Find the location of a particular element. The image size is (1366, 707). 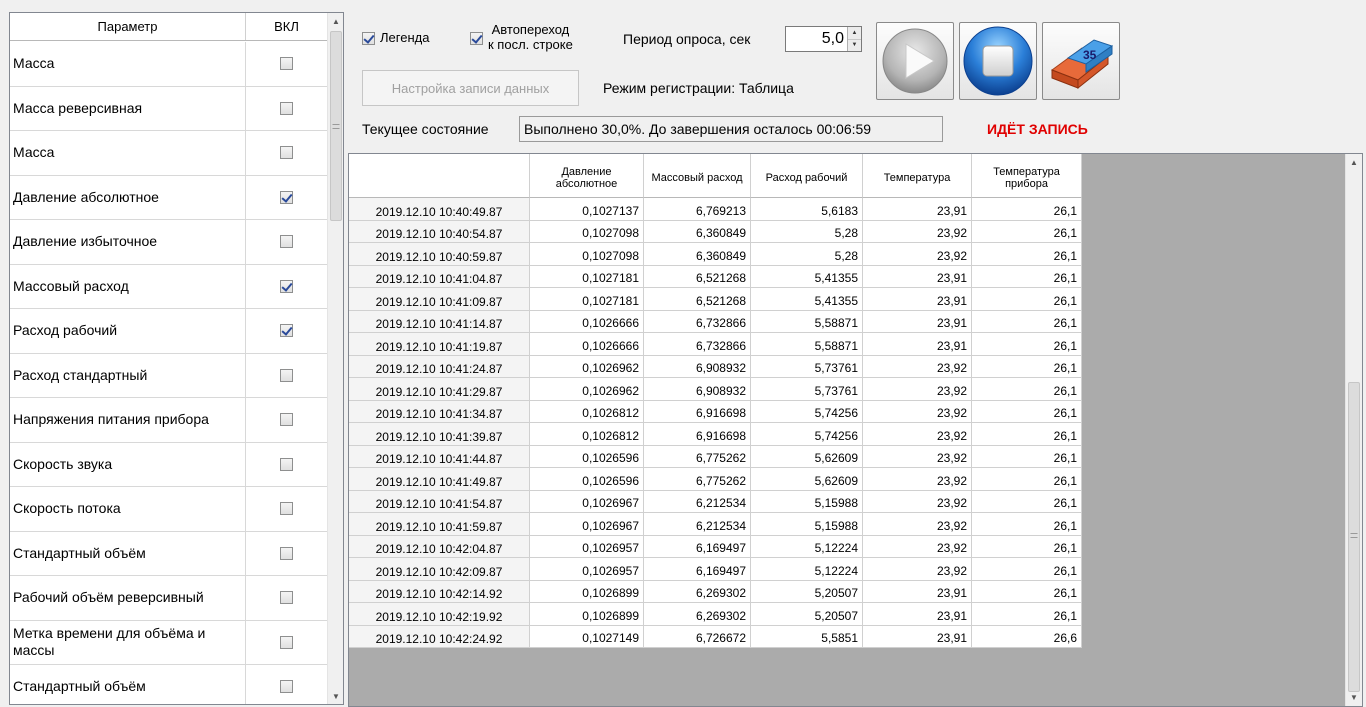

parameter-row: Напряжения питания прибора is located at coordinates (168, 420).